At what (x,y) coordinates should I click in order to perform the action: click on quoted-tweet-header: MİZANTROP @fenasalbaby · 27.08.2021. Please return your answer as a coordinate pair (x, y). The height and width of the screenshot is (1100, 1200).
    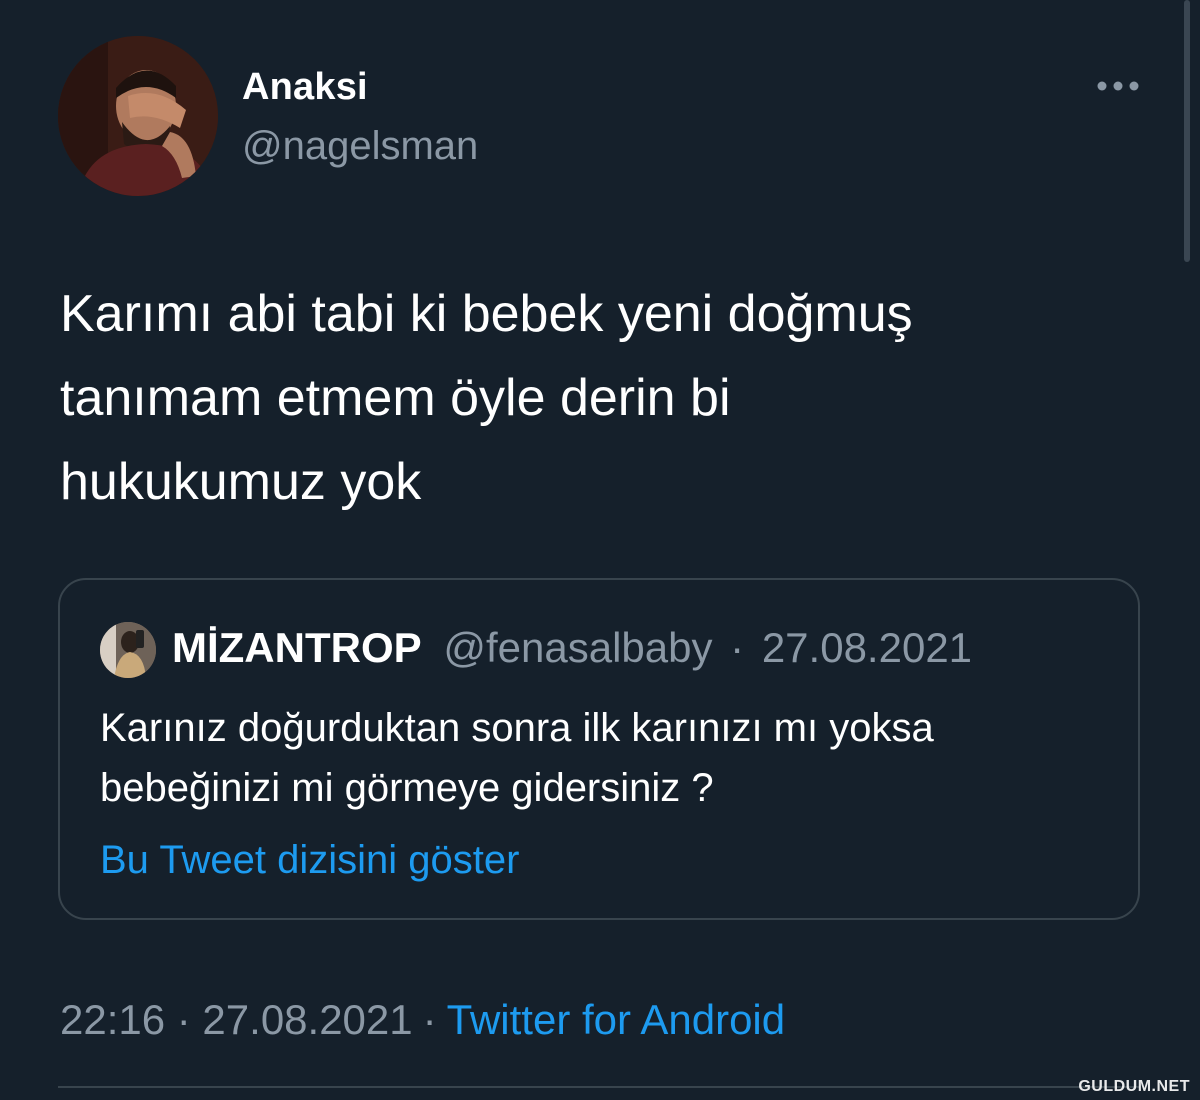
    Looking at the image, I should click on (572, 648).